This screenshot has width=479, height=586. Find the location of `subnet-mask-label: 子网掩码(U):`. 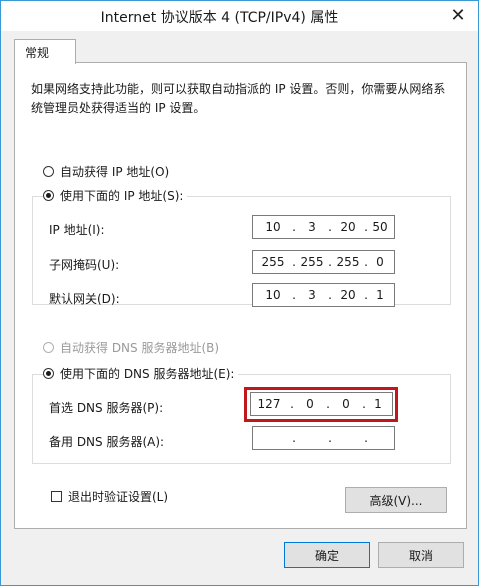

subnet-mask-label: 子网掩码(U): is located at coordinates (84, 265).